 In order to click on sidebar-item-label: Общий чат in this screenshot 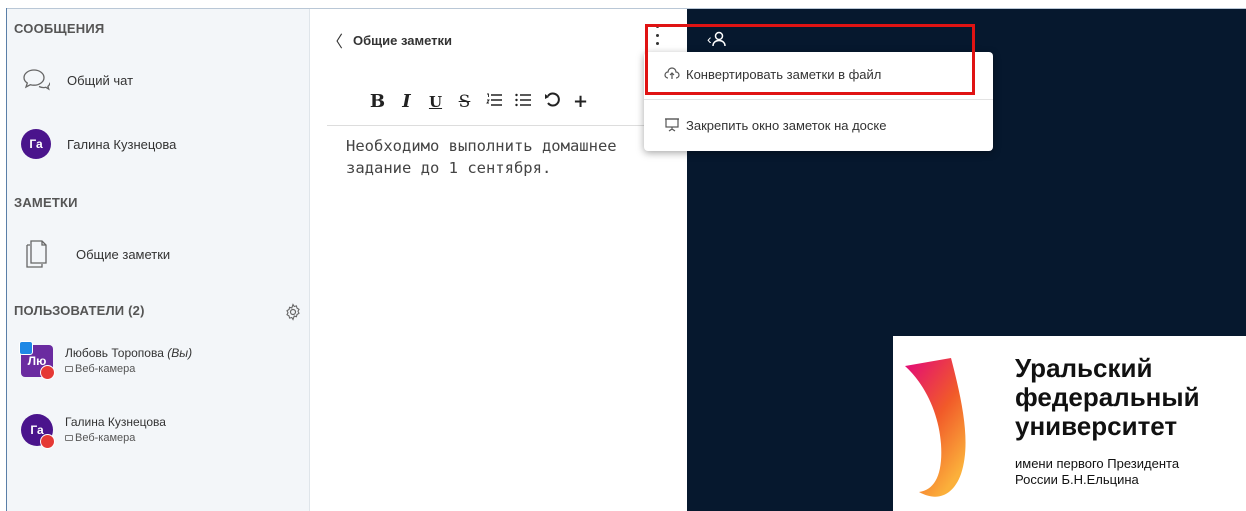, I will do `click(100, 80)`.